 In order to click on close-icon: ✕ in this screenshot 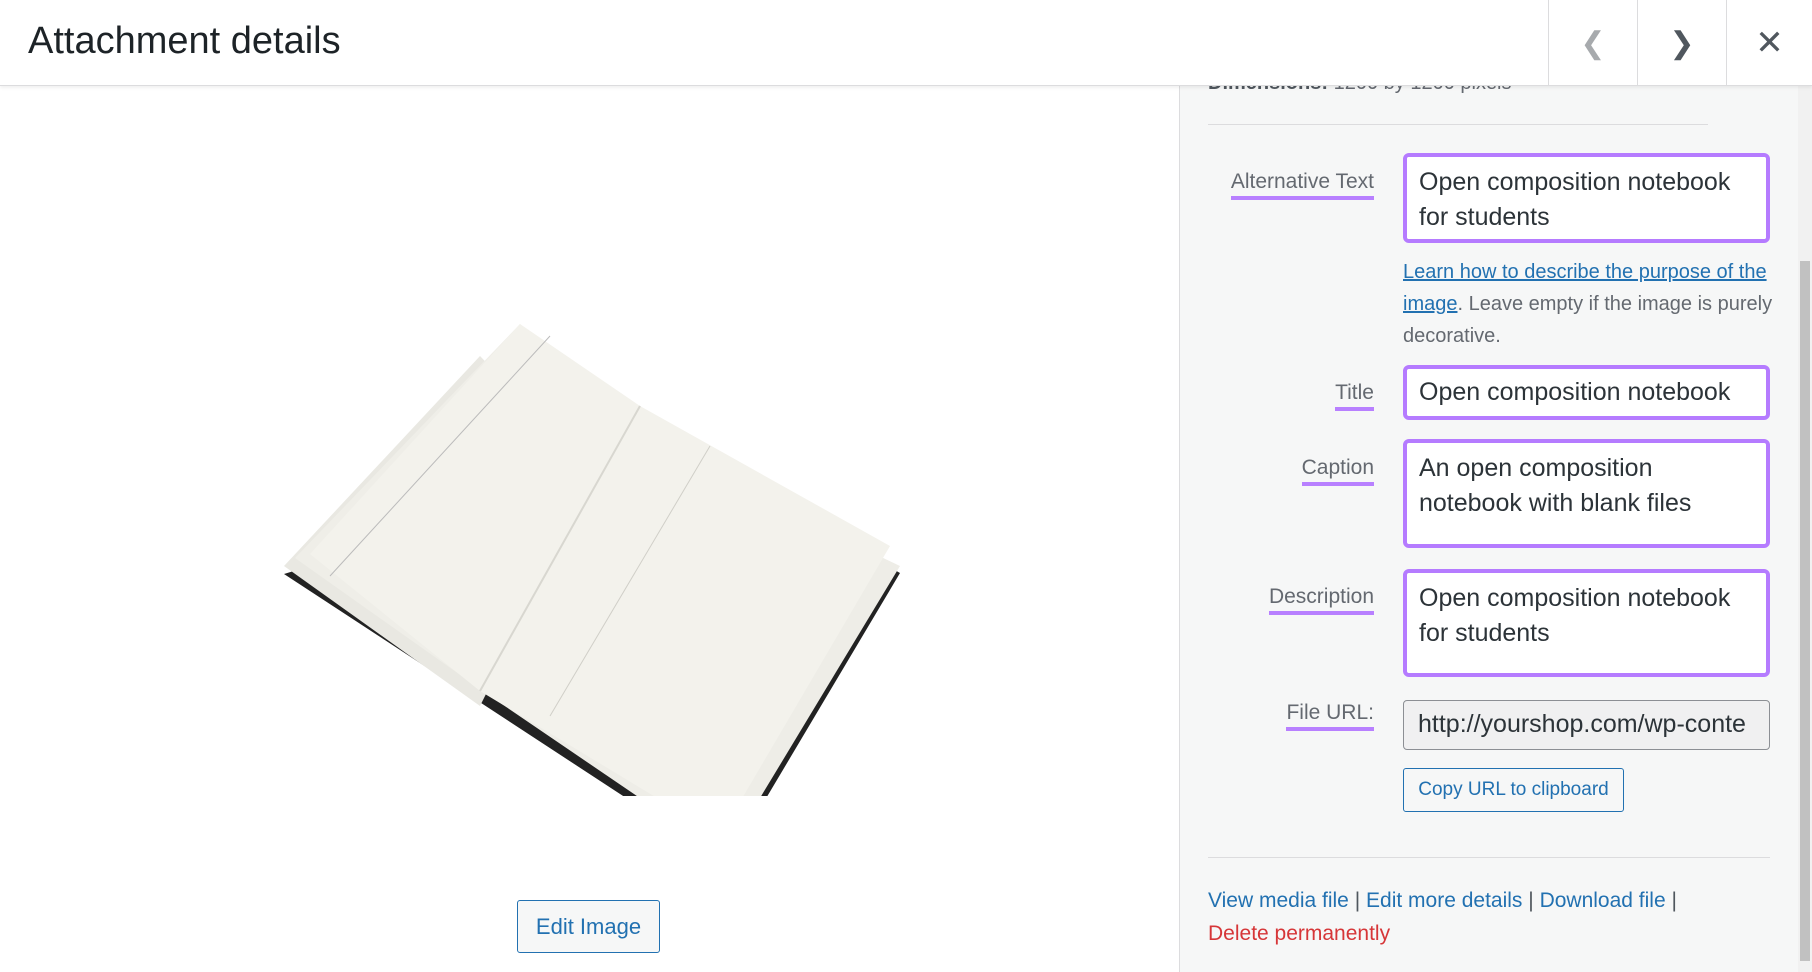, I will do `click(1769, 43)`.